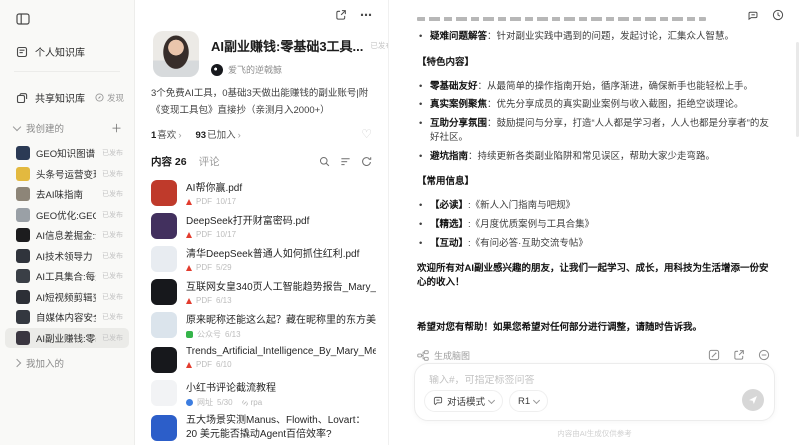 This screenshot has height=445, width=800. I want to click on tab-content: 内容 26, so click(169, 161).